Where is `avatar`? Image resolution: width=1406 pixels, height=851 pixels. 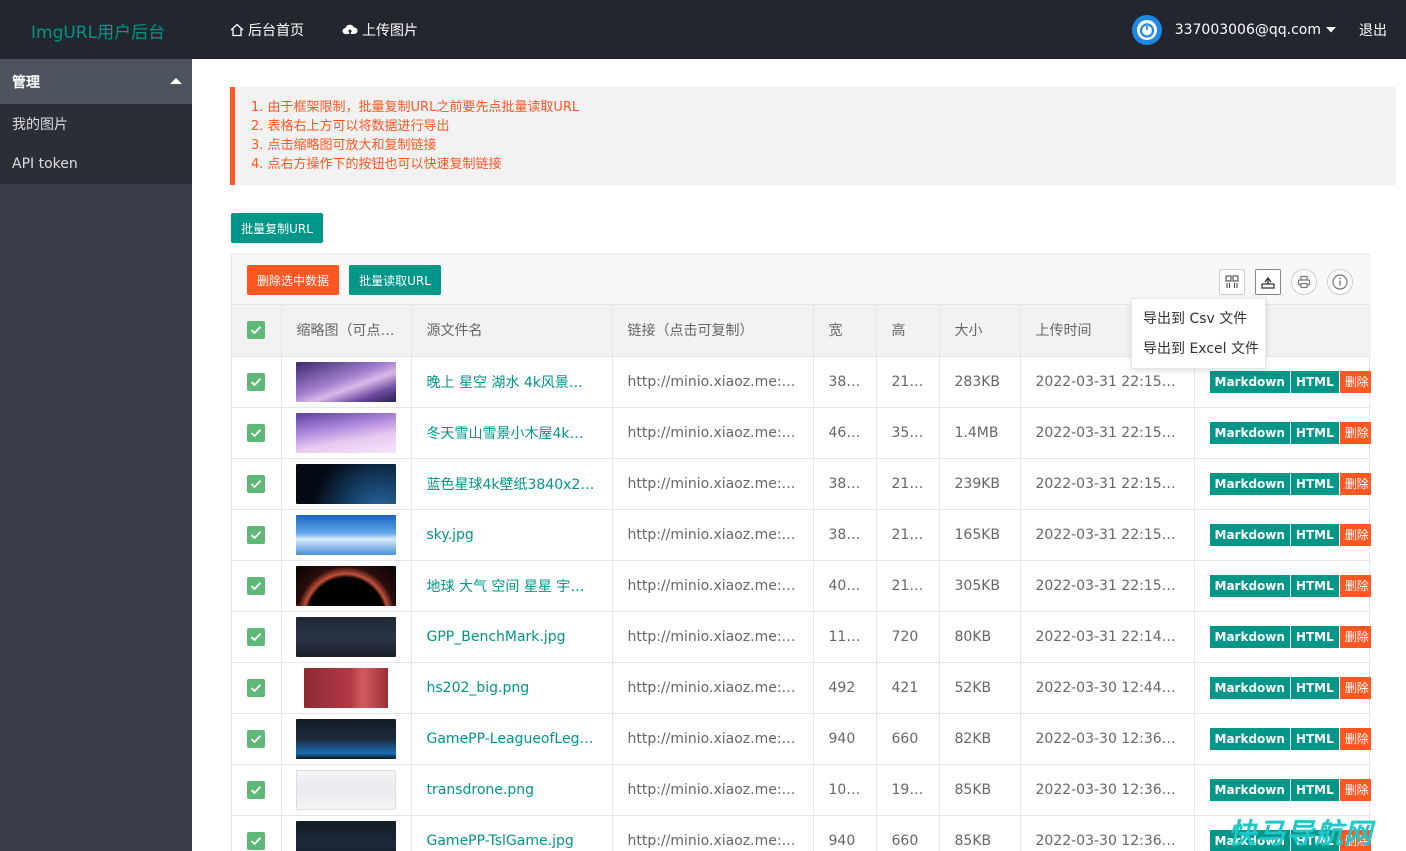
avatar is located at coordinates (1146, 29).